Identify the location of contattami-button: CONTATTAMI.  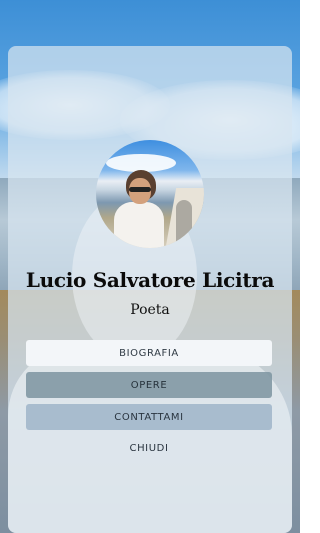
(149, 417).